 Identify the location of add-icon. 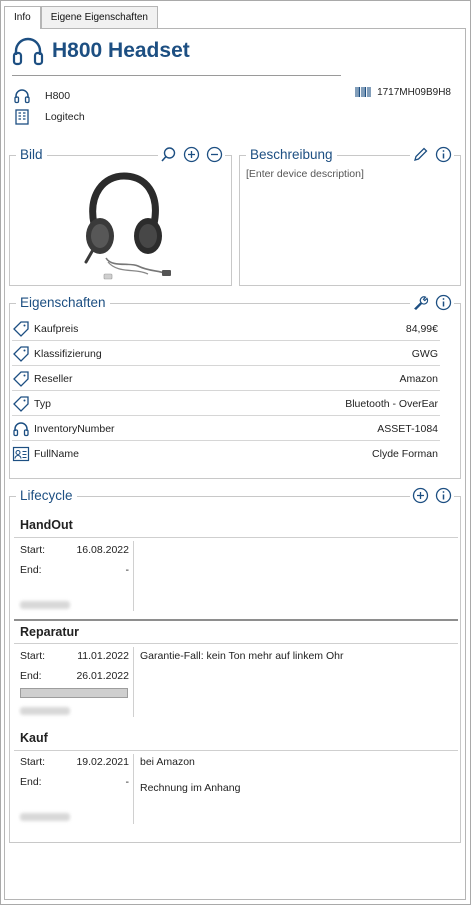
(420, 495).